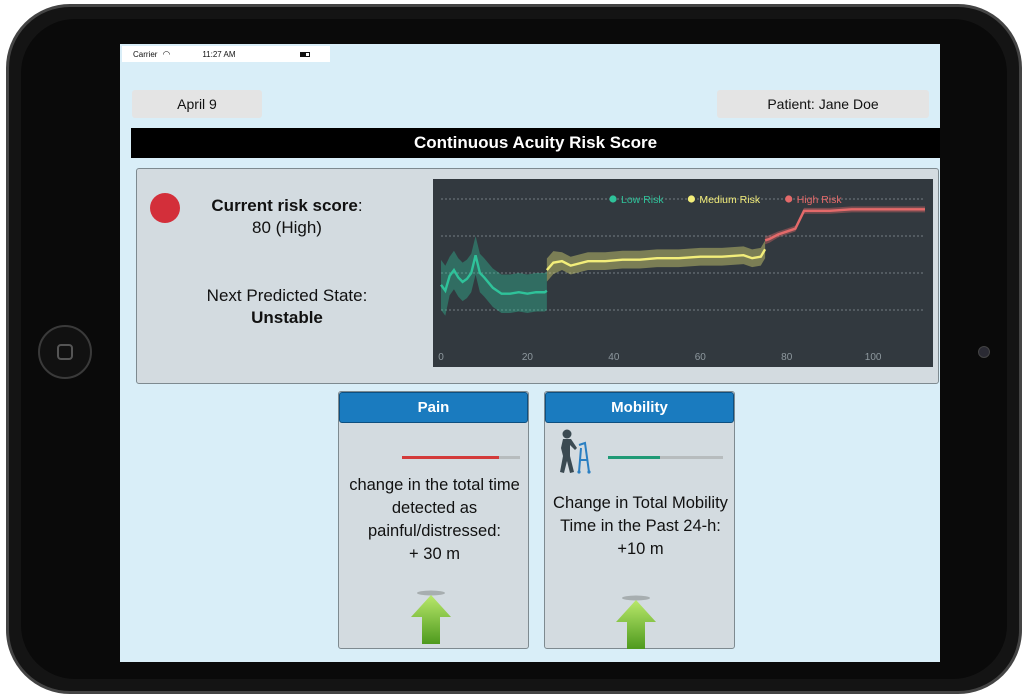 This screenshot has width=1026, height=698. Describe the element at coordinates (219, 54) in the screenshot. I see `status-time: 11:27 AM` at that location.